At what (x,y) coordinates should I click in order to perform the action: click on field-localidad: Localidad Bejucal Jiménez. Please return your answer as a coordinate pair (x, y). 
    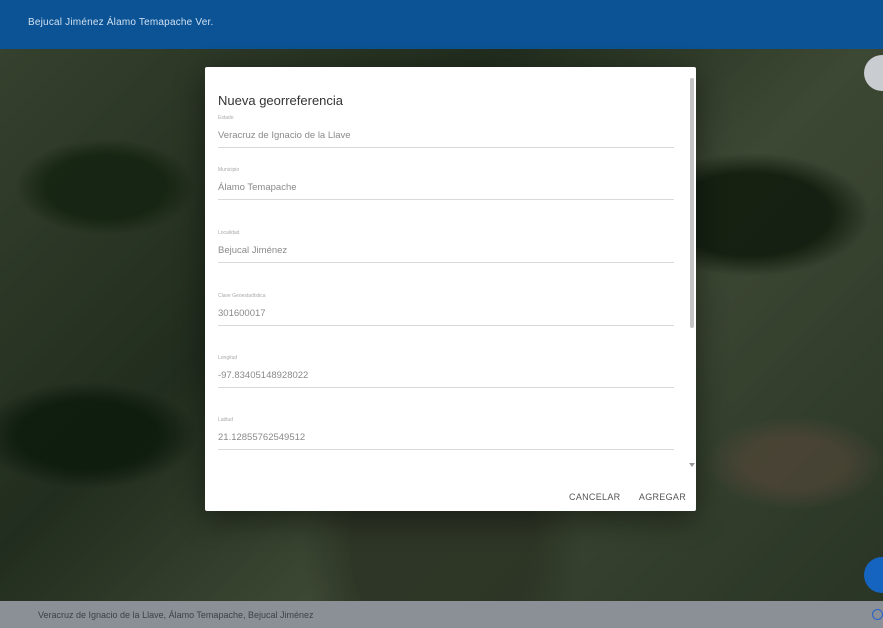
    Looking at the image, I should click on (446, 246).